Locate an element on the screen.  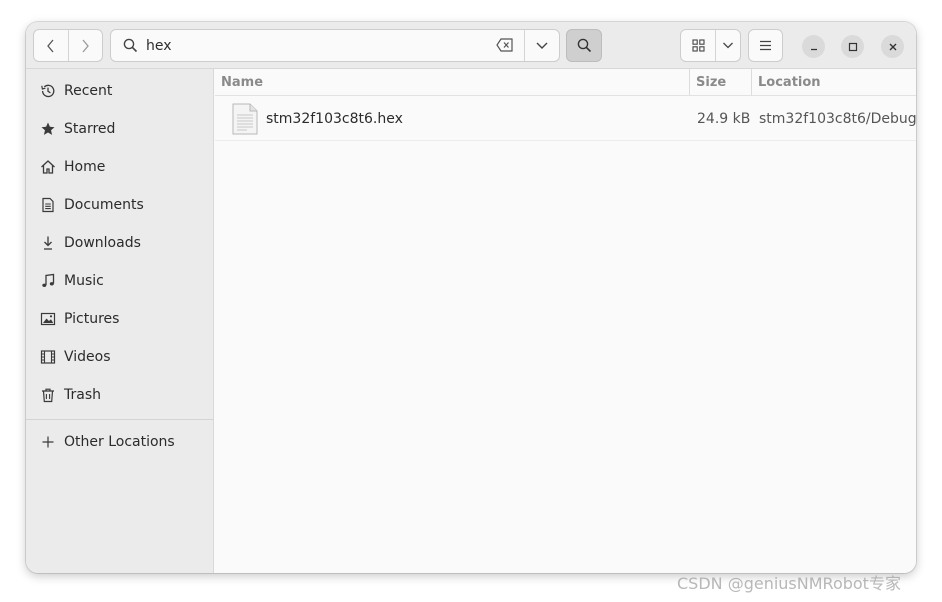
file-size: 24.9 kB is located at coordinates (724, 118).